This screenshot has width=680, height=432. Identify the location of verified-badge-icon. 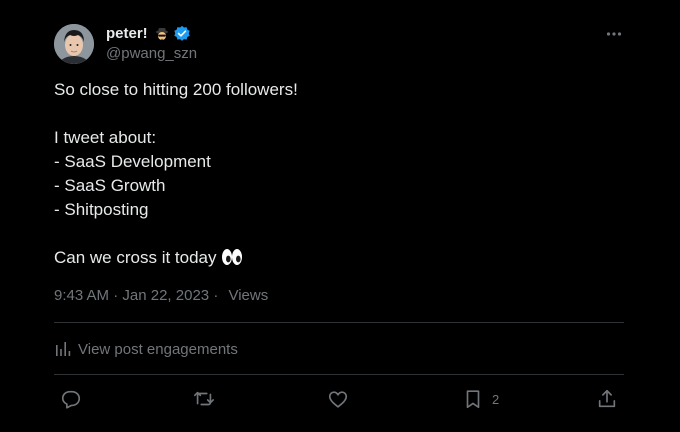
(182, 34).